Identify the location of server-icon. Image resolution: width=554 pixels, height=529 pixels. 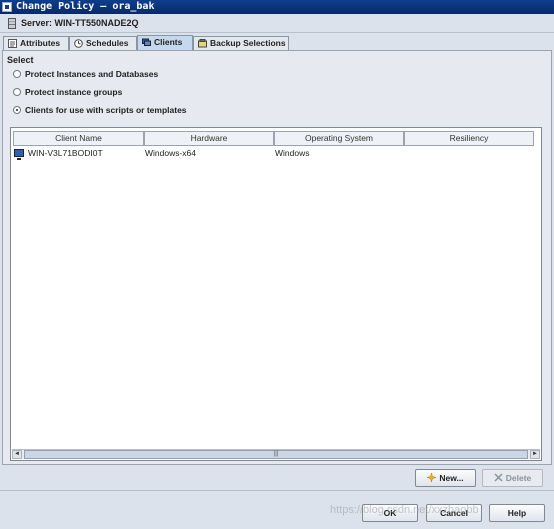
(12, 23).